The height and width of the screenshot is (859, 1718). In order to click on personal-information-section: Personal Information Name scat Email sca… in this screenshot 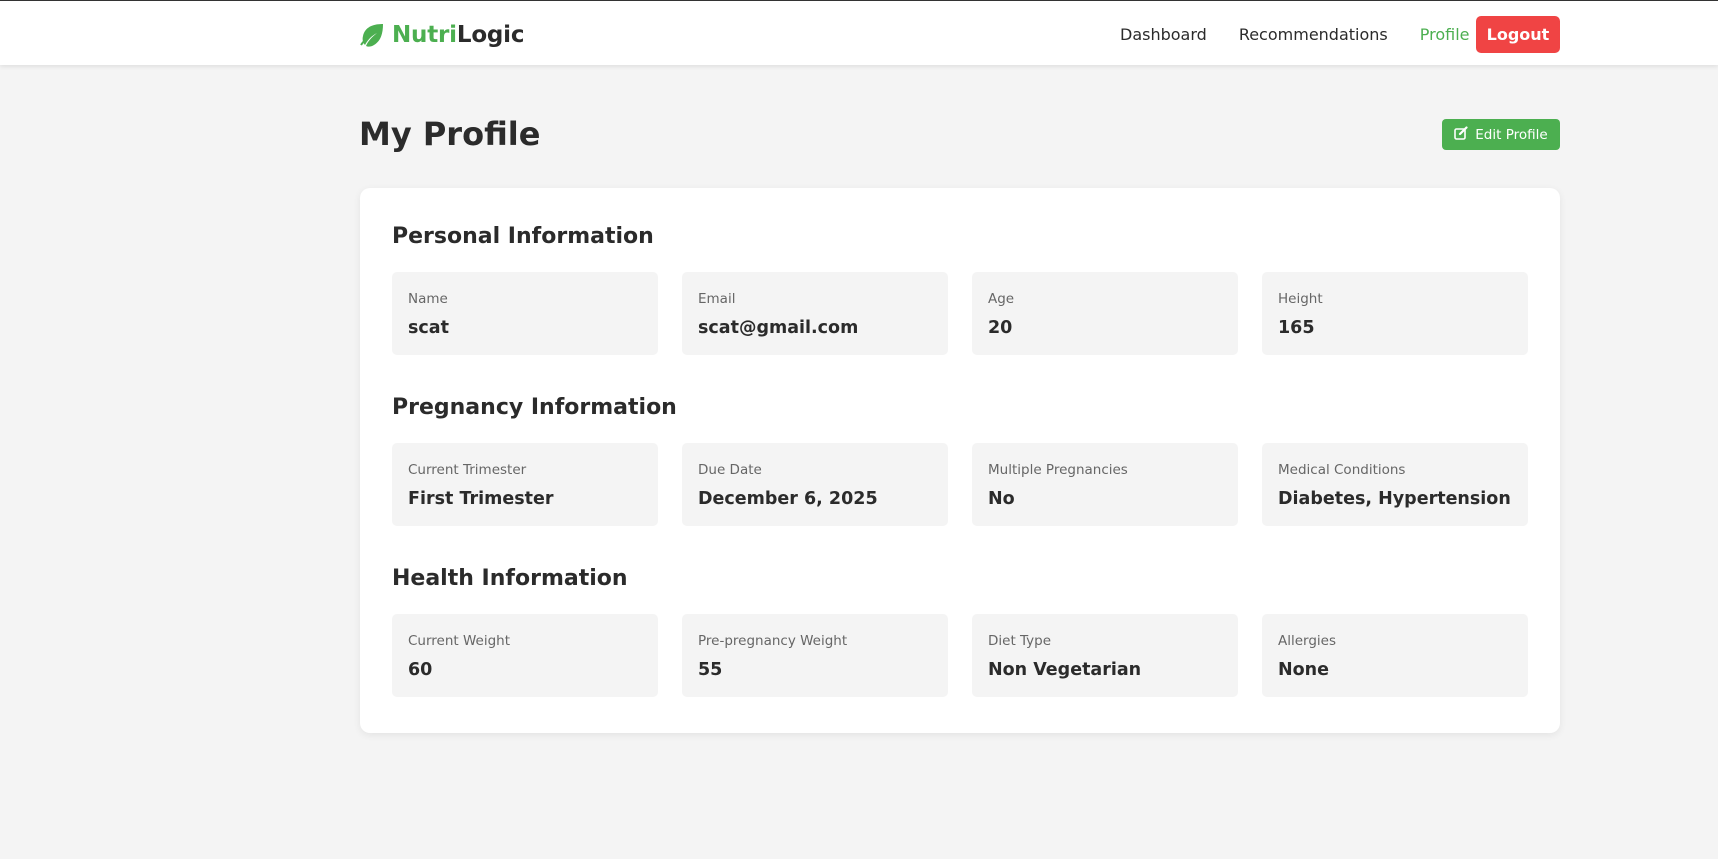, I will do `click(960, 288)`.